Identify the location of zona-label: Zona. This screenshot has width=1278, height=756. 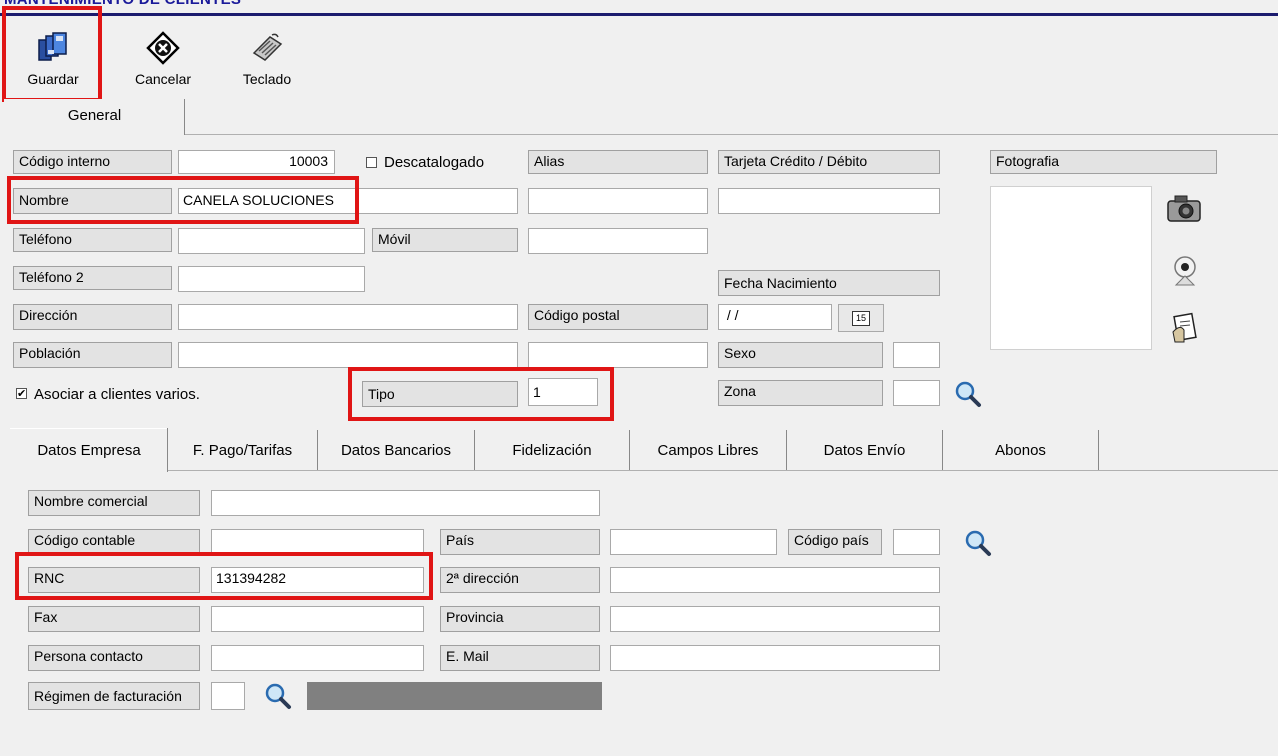
(800, 393).